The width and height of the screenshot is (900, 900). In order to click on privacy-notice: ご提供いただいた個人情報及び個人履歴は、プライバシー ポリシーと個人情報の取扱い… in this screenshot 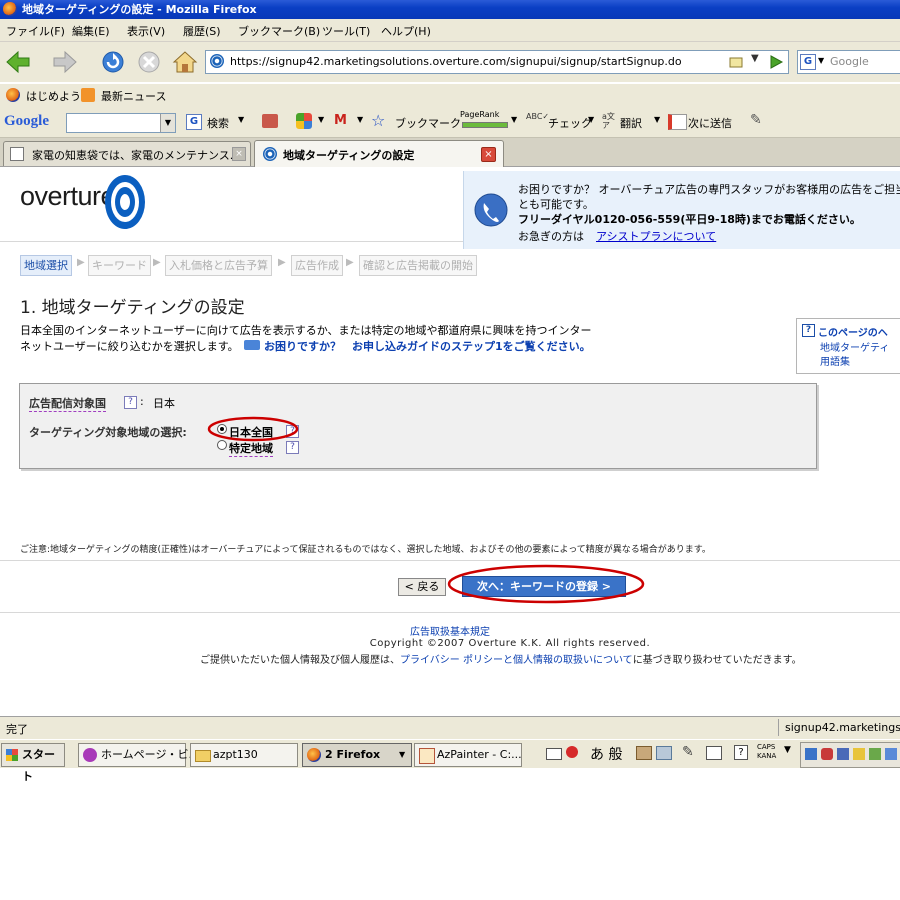, I will do `click(550, 658)`.